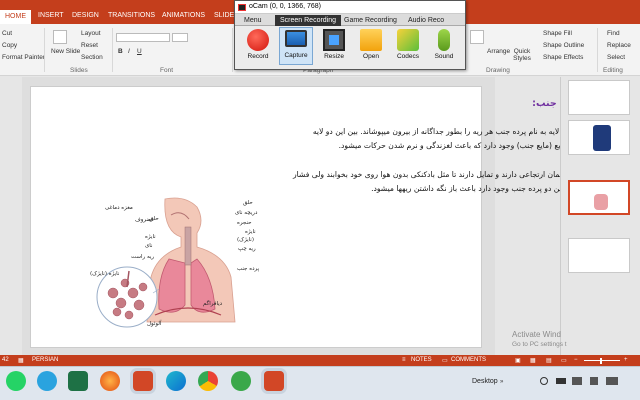 The width and height of the screenshot is (640, 400). I want to click on label-pharynx-inner: حلق, so click(154, 219).